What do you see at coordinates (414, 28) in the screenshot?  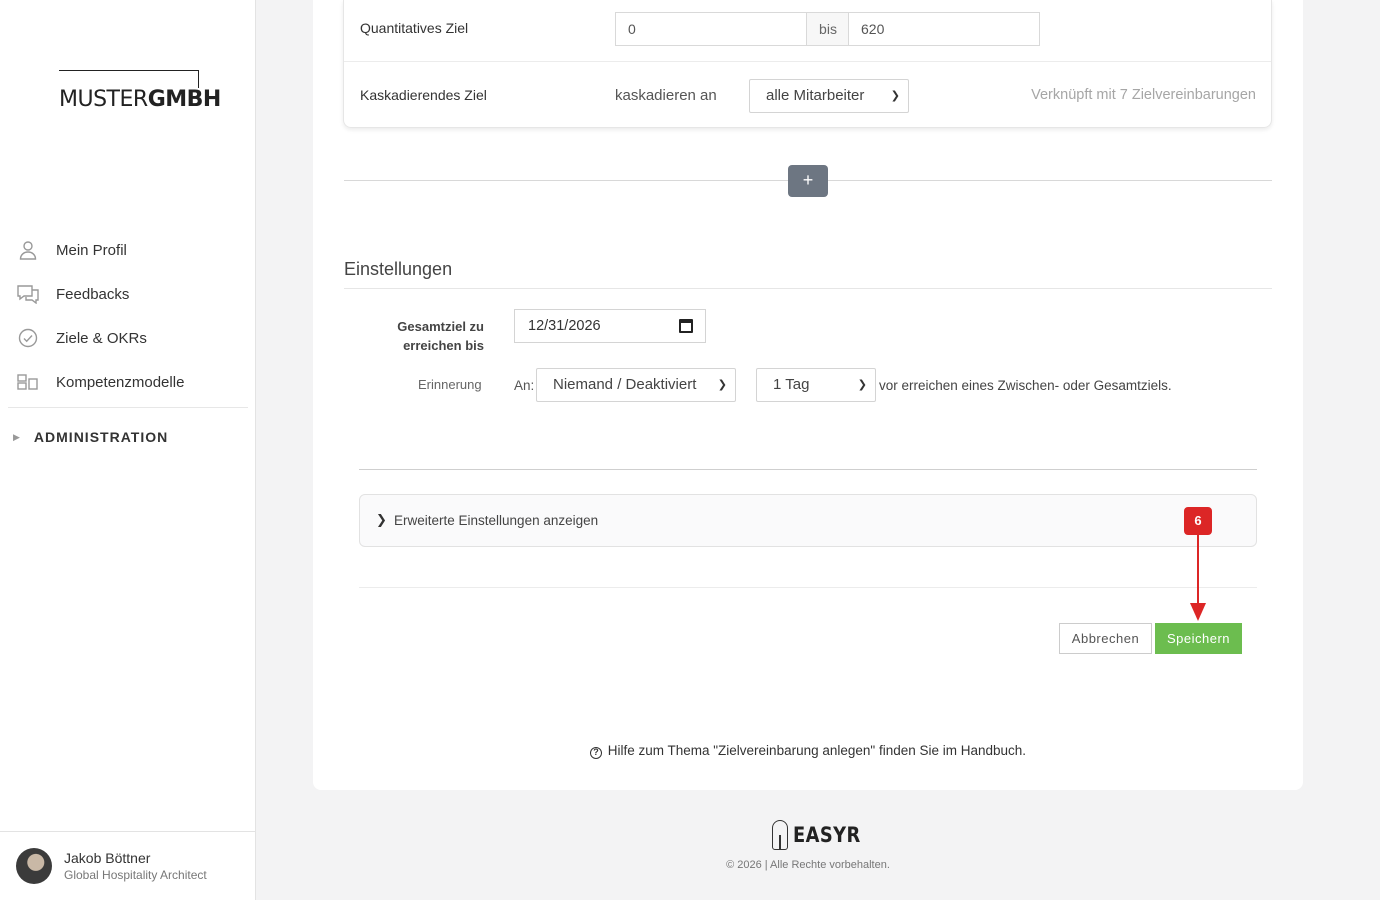 I see `quantitative-goal-label: Quantitatives Ziel` at bounding box center [414, 28].